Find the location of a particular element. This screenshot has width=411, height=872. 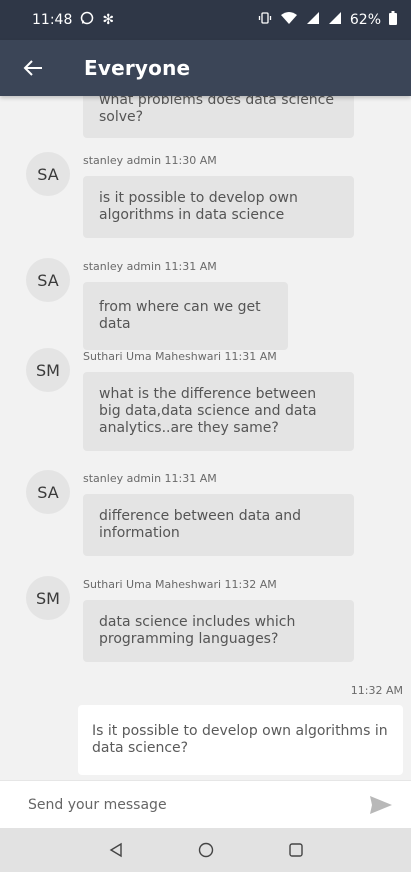

battery-icon is located at coordinates (393, 20).